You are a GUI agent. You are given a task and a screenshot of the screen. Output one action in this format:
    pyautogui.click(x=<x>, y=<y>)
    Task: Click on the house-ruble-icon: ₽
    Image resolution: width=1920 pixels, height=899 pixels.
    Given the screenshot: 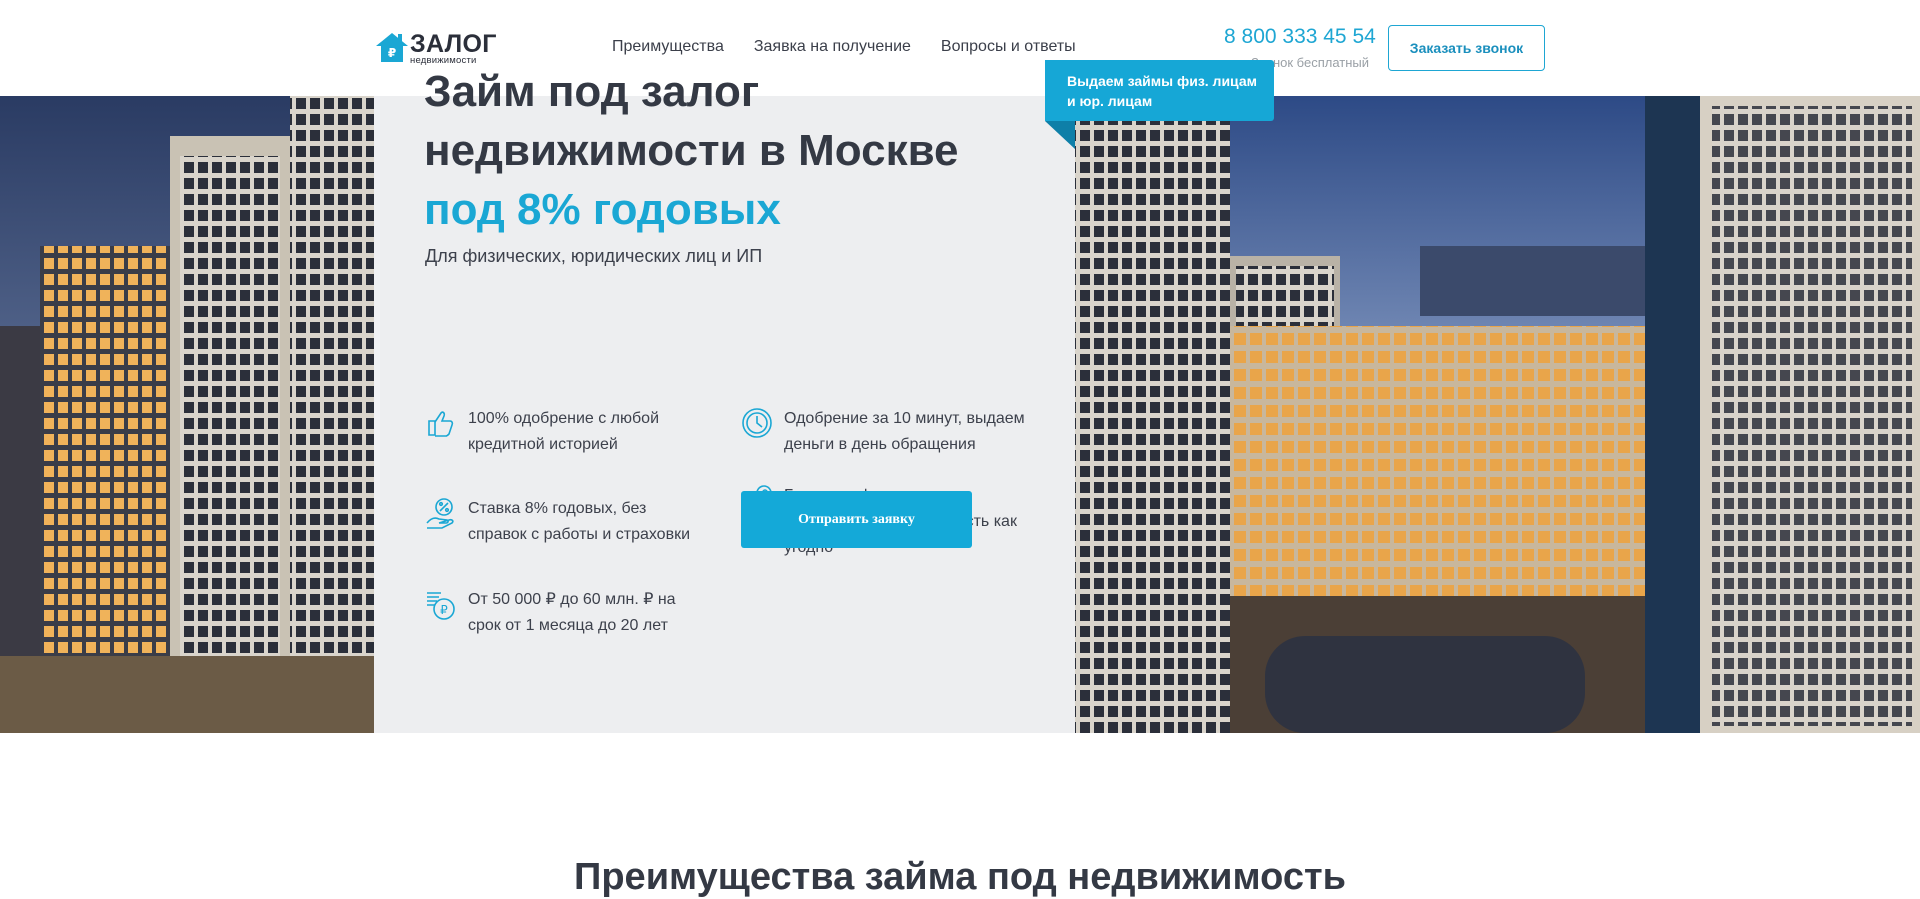 What is the action you would take?
    pyautogui.click(x=391, y=47)
    